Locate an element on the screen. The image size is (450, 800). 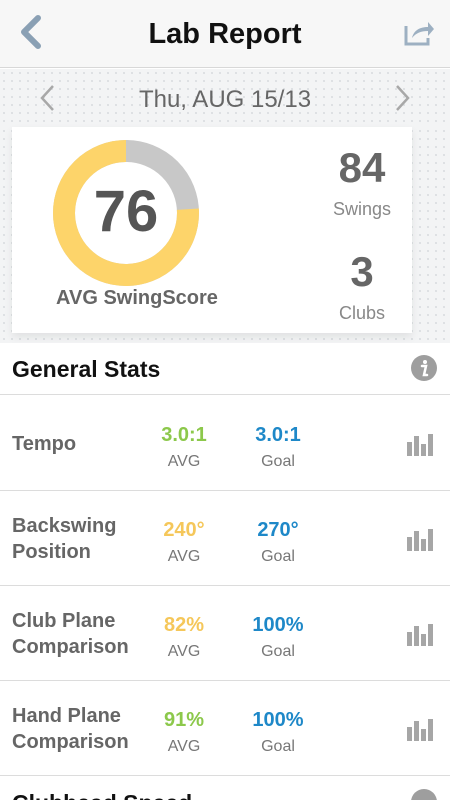
stat-name: Hand Plane Comparison is located at coordinates (70, 728).